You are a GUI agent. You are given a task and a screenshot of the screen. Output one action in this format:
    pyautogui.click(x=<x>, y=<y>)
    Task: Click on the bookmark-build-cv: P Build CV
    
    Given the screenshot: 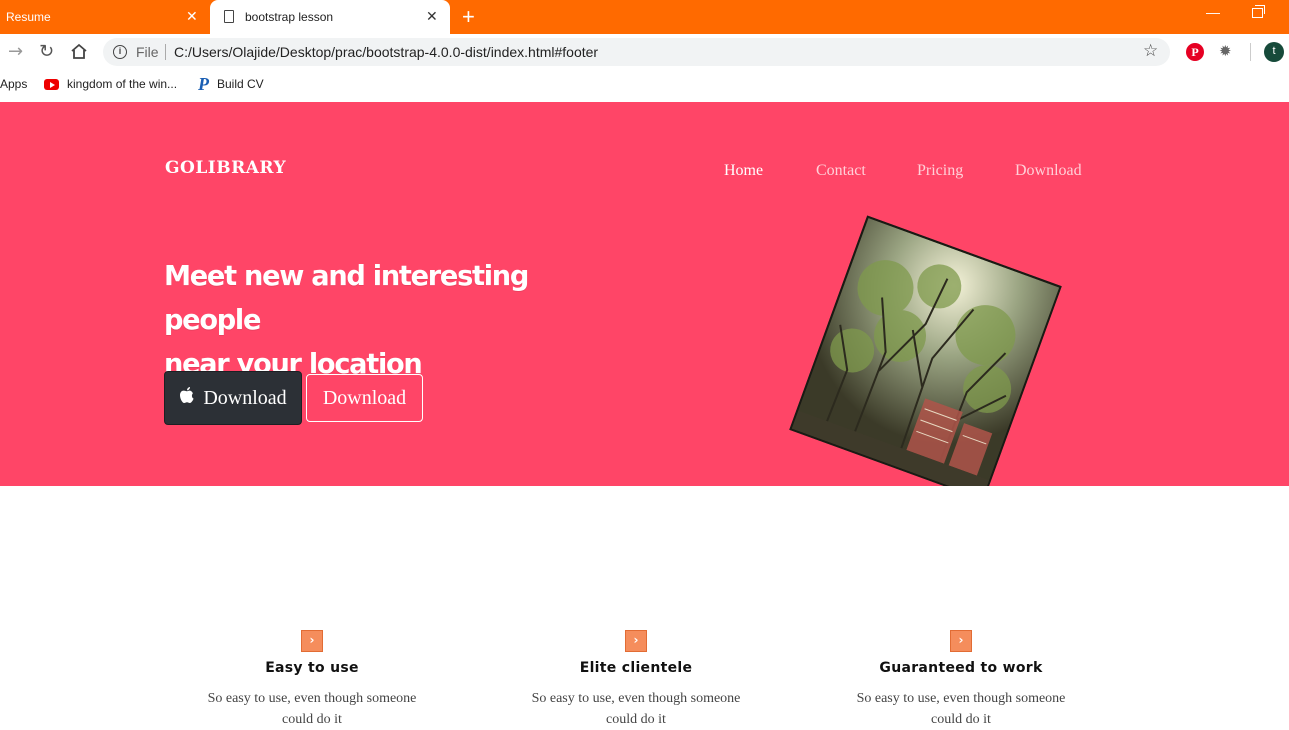 What is the action you would take?
    pyautogui.click(x=231, y=84)
    